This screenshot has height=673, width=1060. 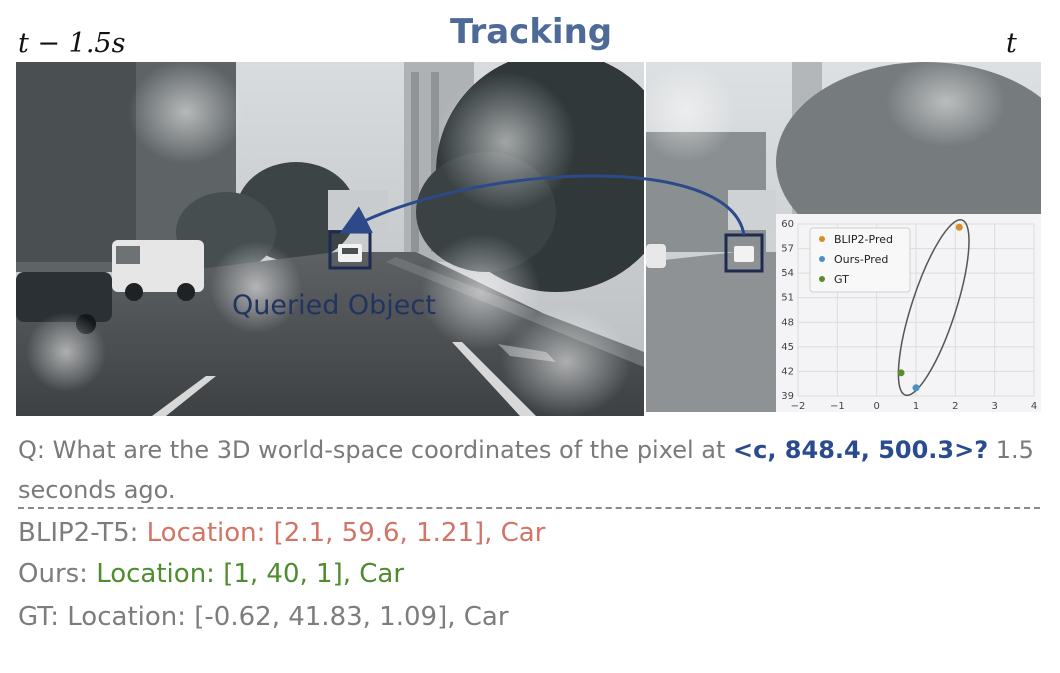 What do you see at coordinates (837, 406) in the screenshot?
I see `x-tick-label: −1` at bounding box center [837, 406].